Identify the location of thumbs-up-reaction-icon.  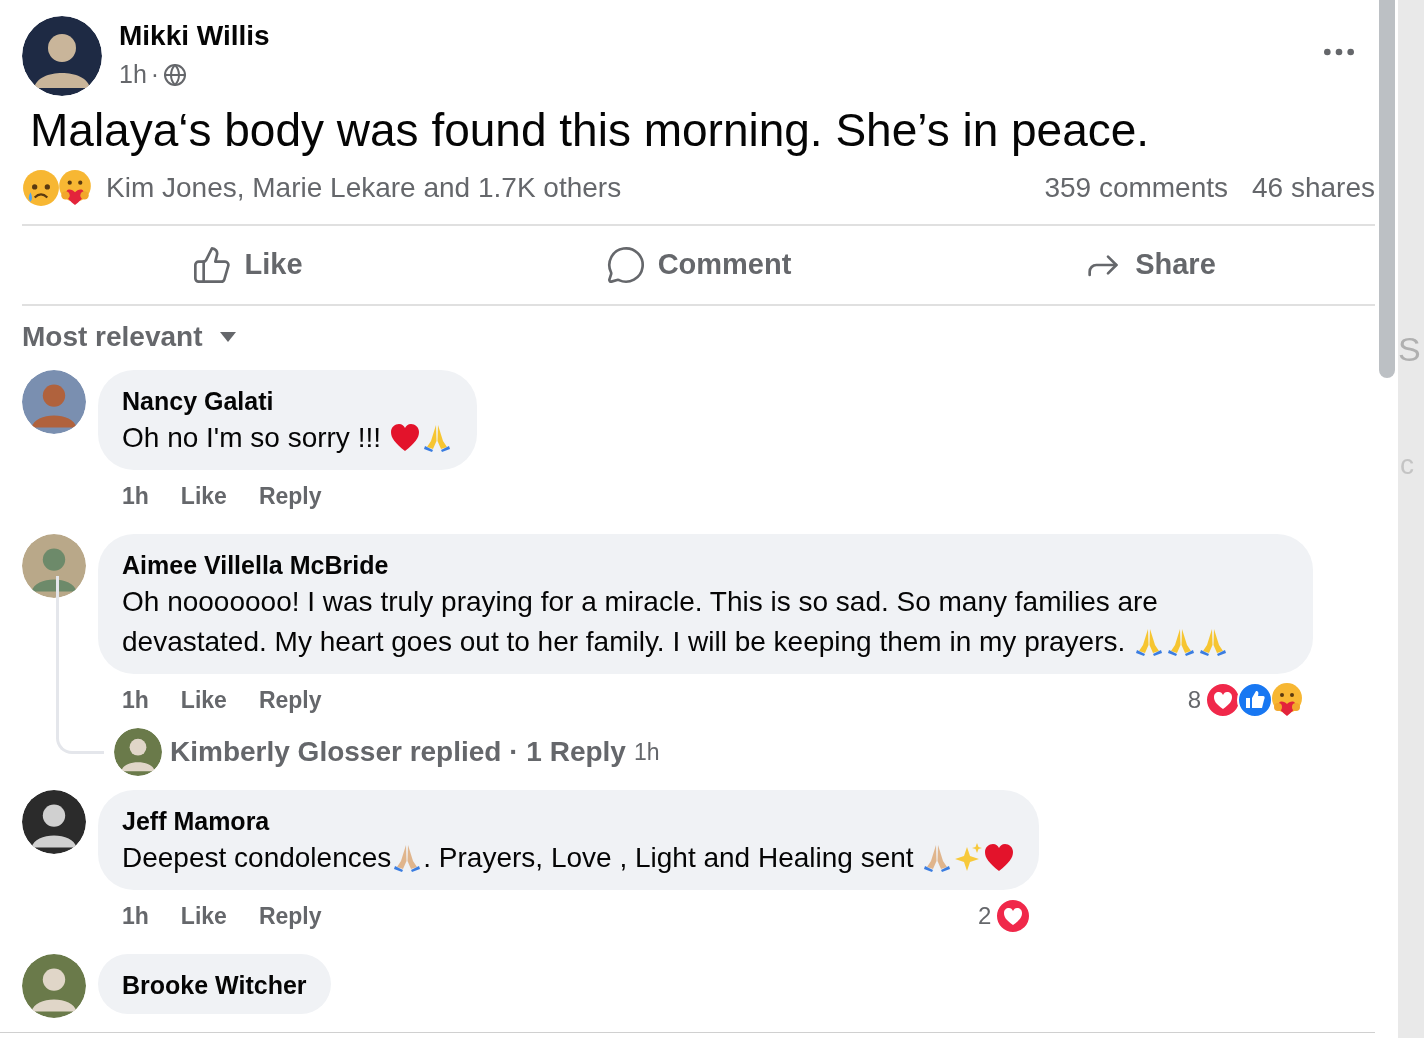
(1255, 700).